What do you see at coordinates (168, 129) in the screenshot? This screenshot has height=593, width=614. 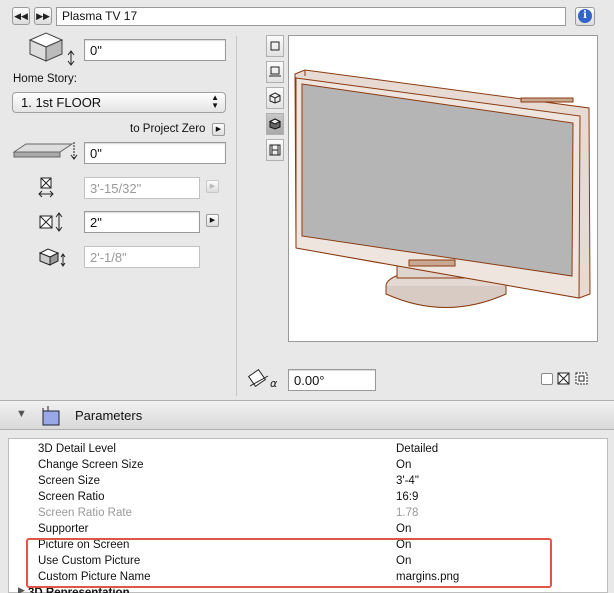 I see `to-project-zero-label: to Project Zero` at bounding box center [168, 129].